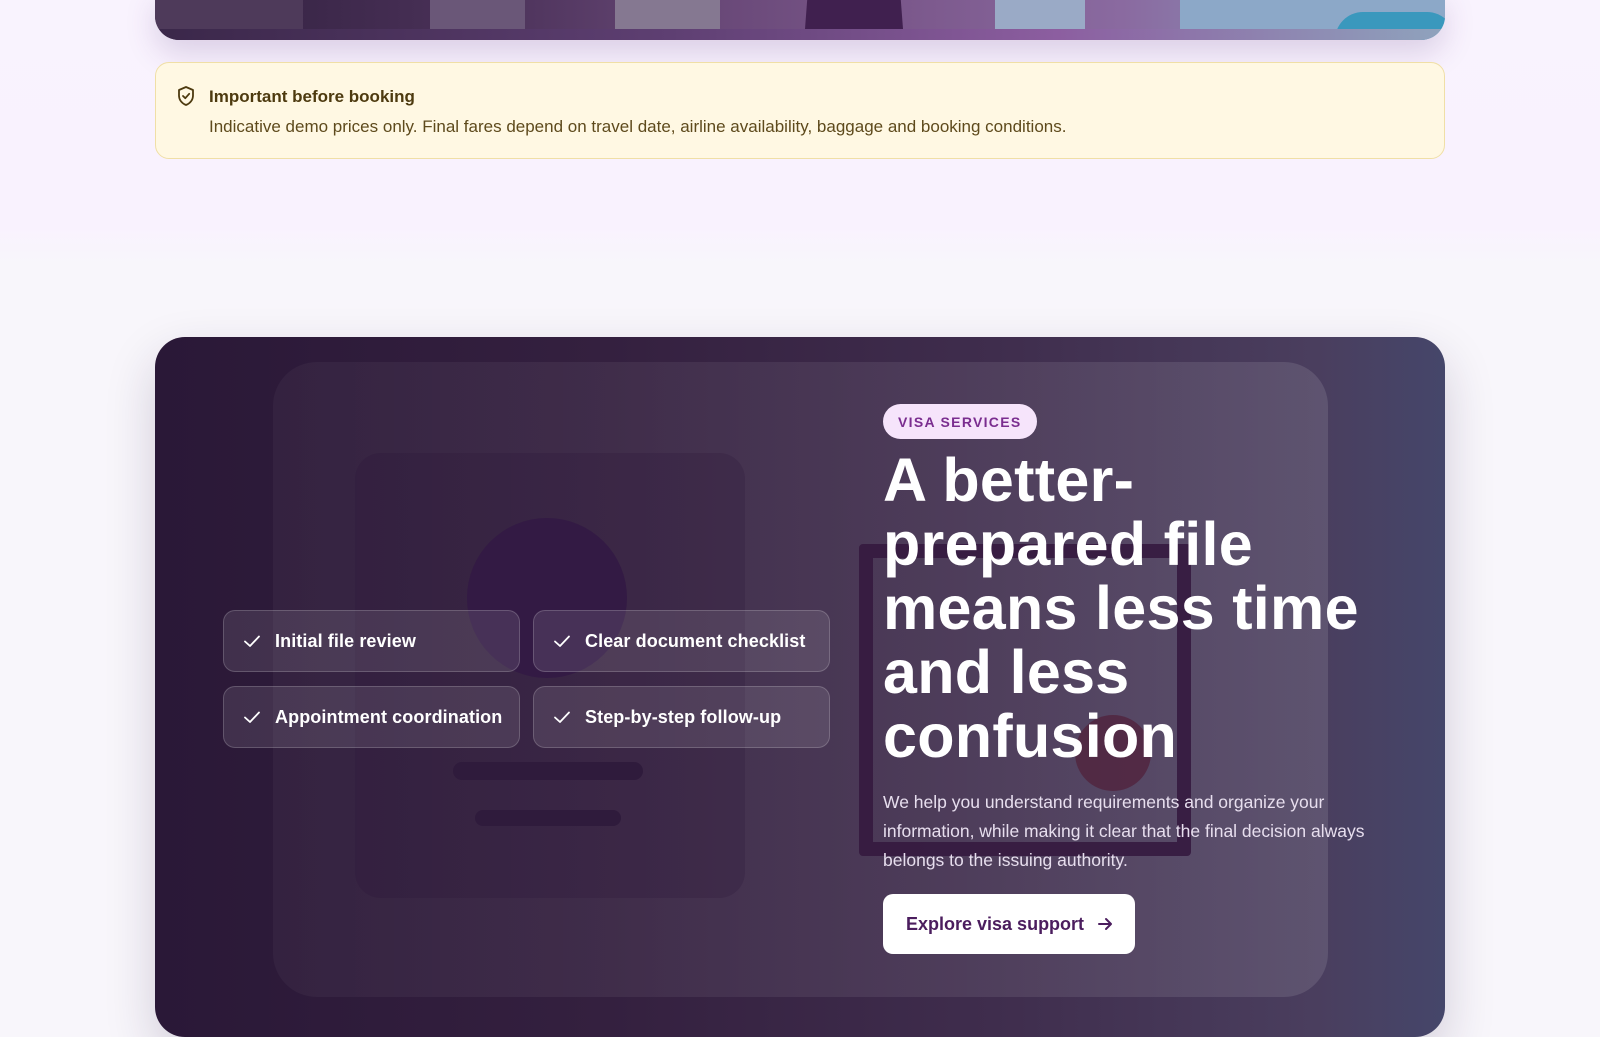  I want to click on feature-label: Appointment coordination, so click(389, 716).